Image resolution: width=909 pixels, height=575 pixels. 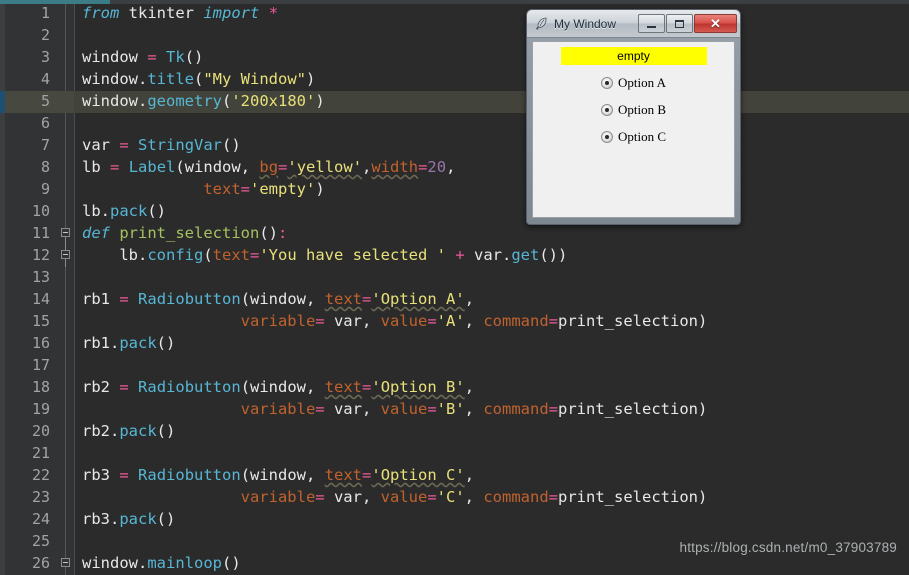 I want to click on line-number: 10, so click(x=40, y=211).